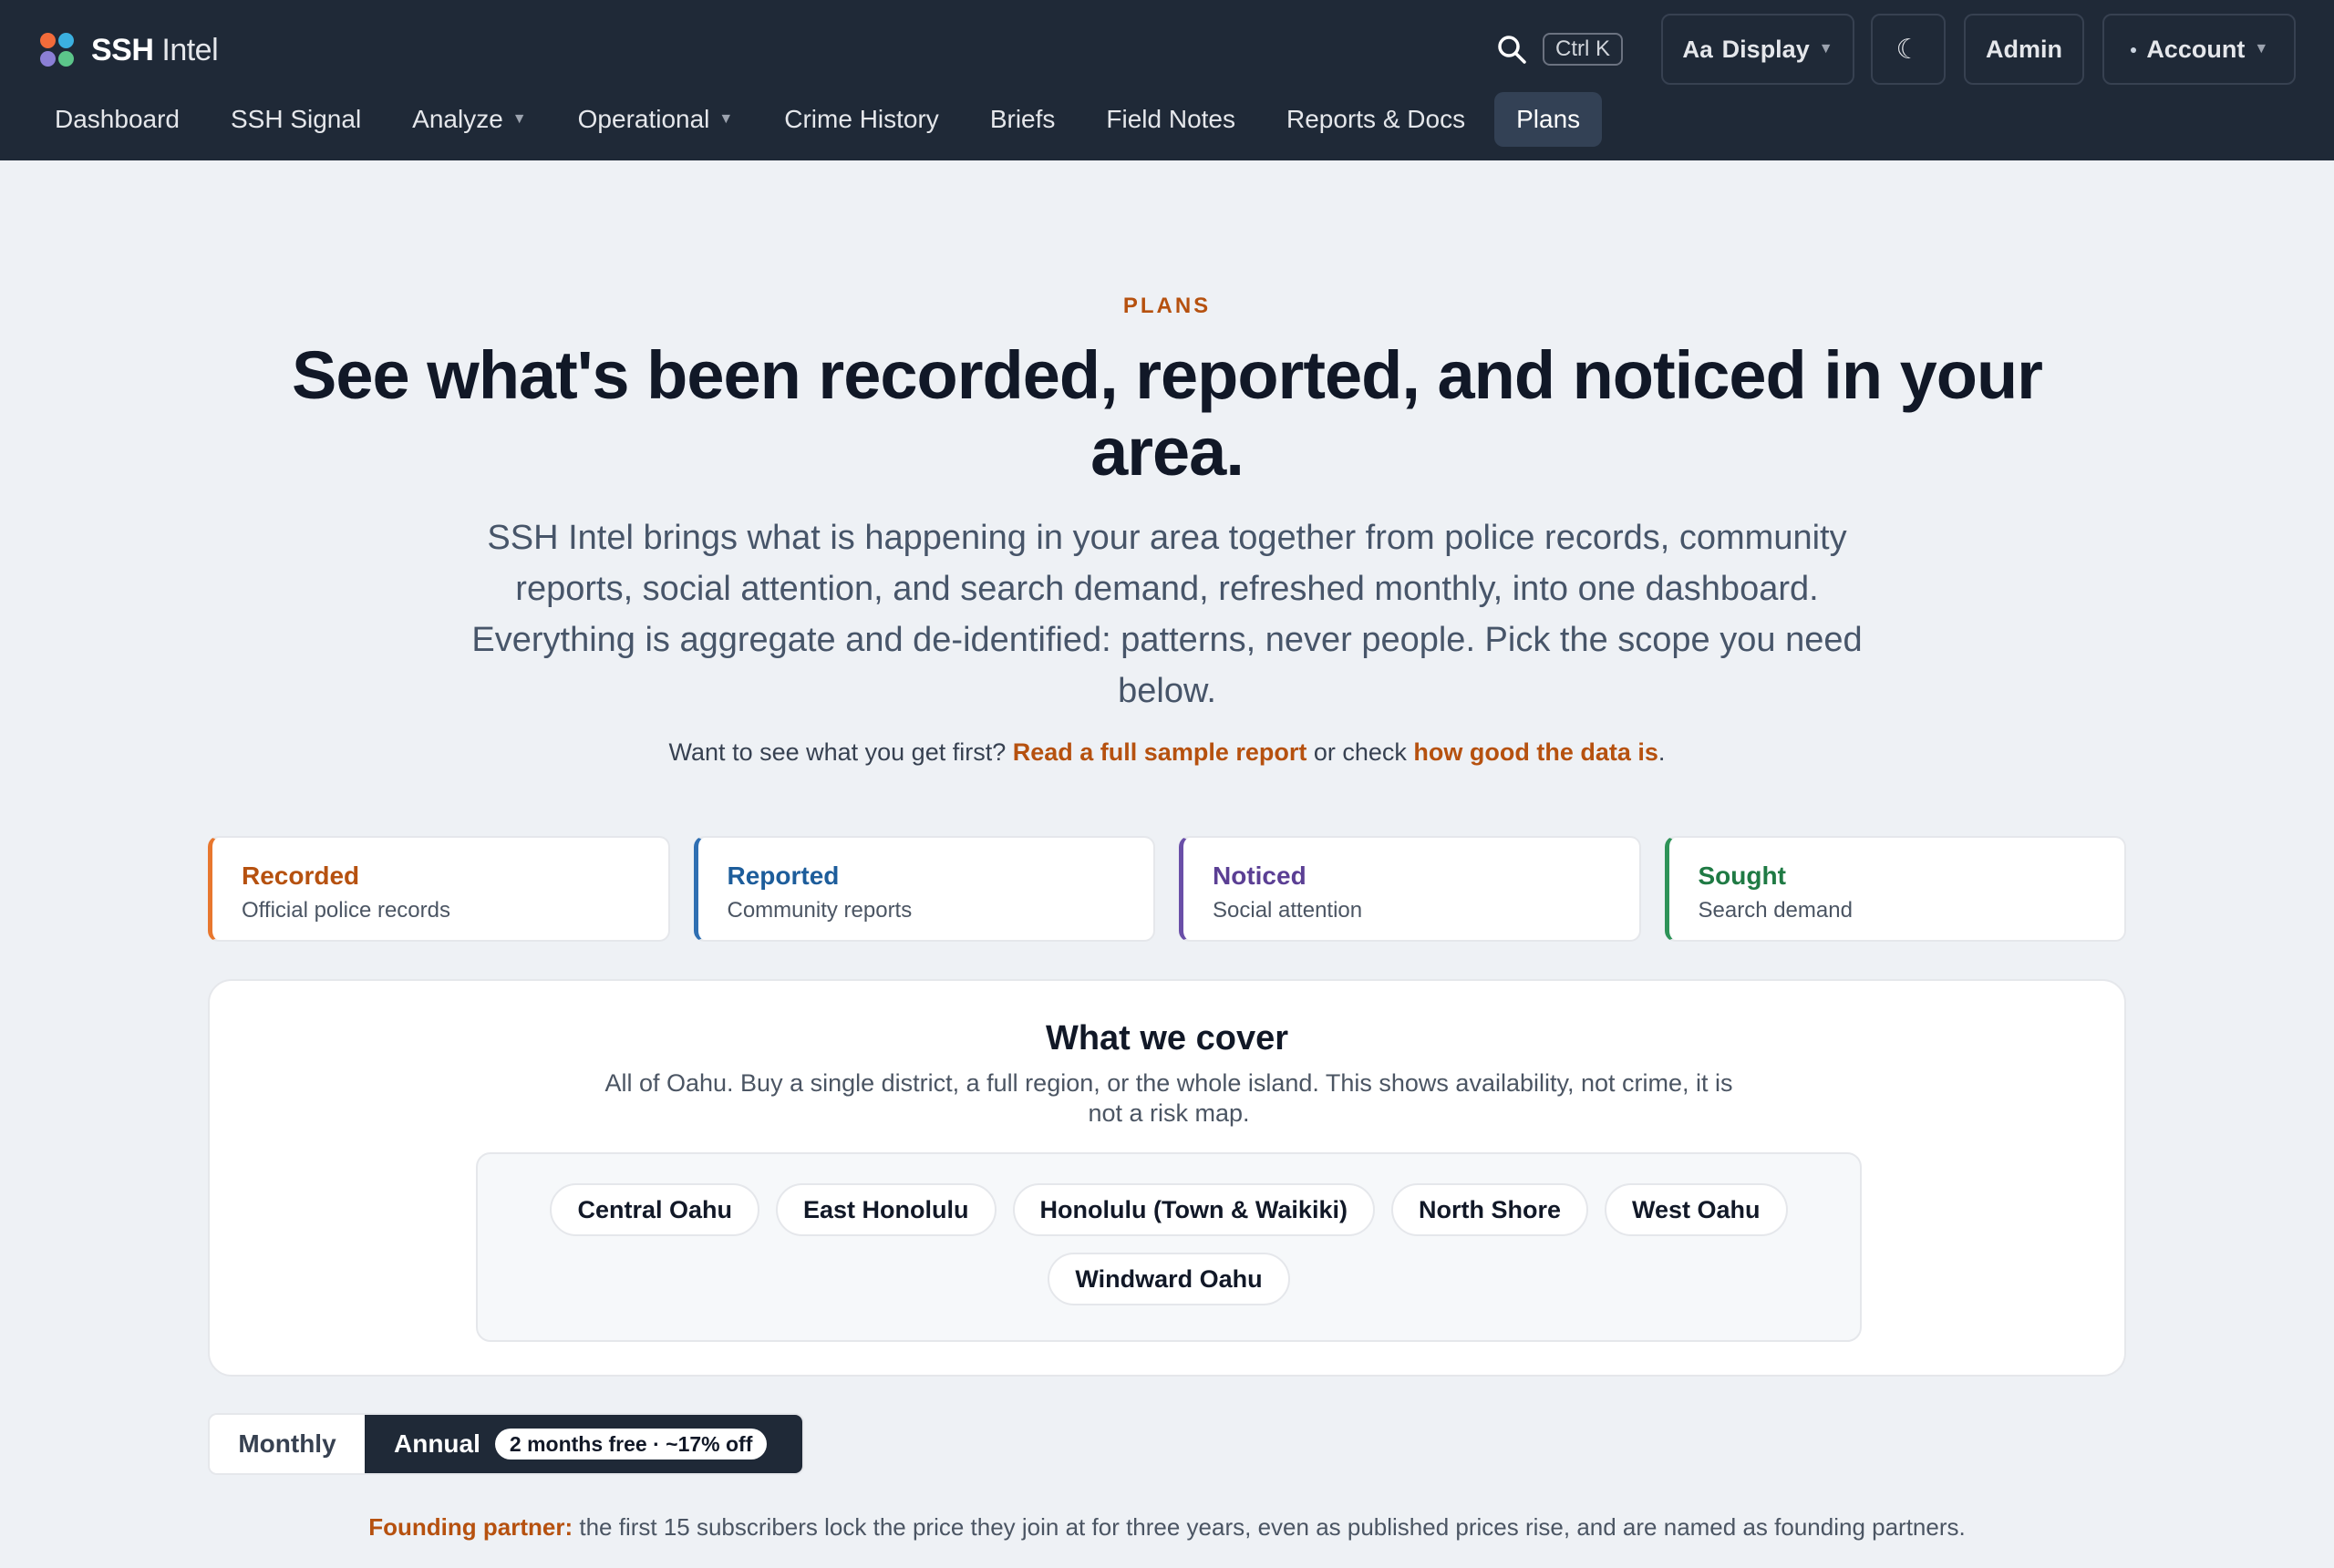 This screenshot has width=2334, height=1568. I want to click on region-chip-windward-oahu: Windward Oahu, so click(1169, 1279).